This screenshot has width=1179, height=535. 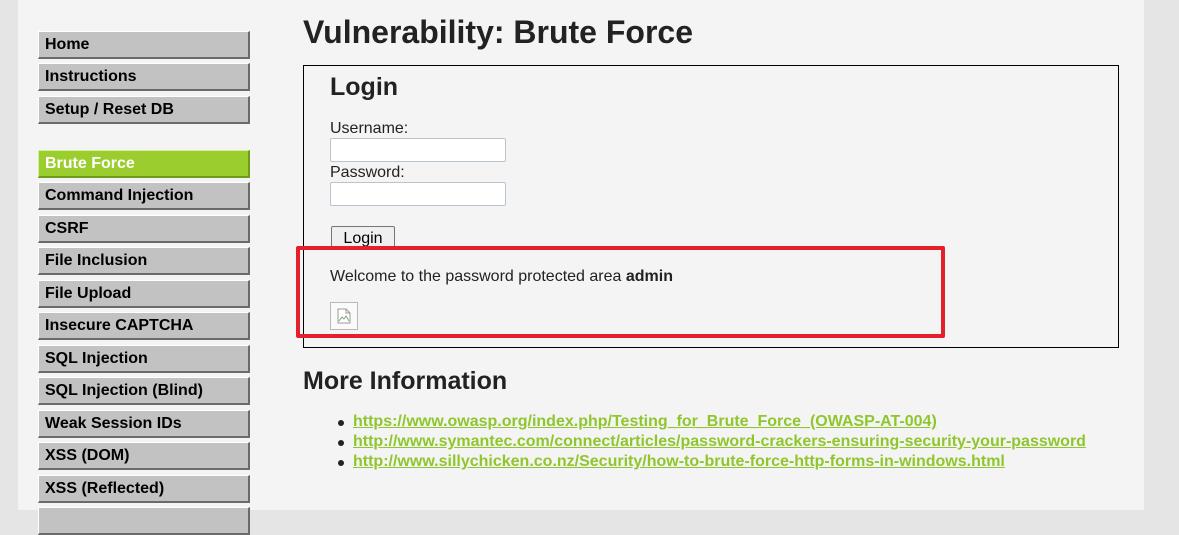 What do you see at coordinates (498, 32) in the screenshot?
I see `page-title: Vulnerability: Brute Force` at bounding box center [498, 32].